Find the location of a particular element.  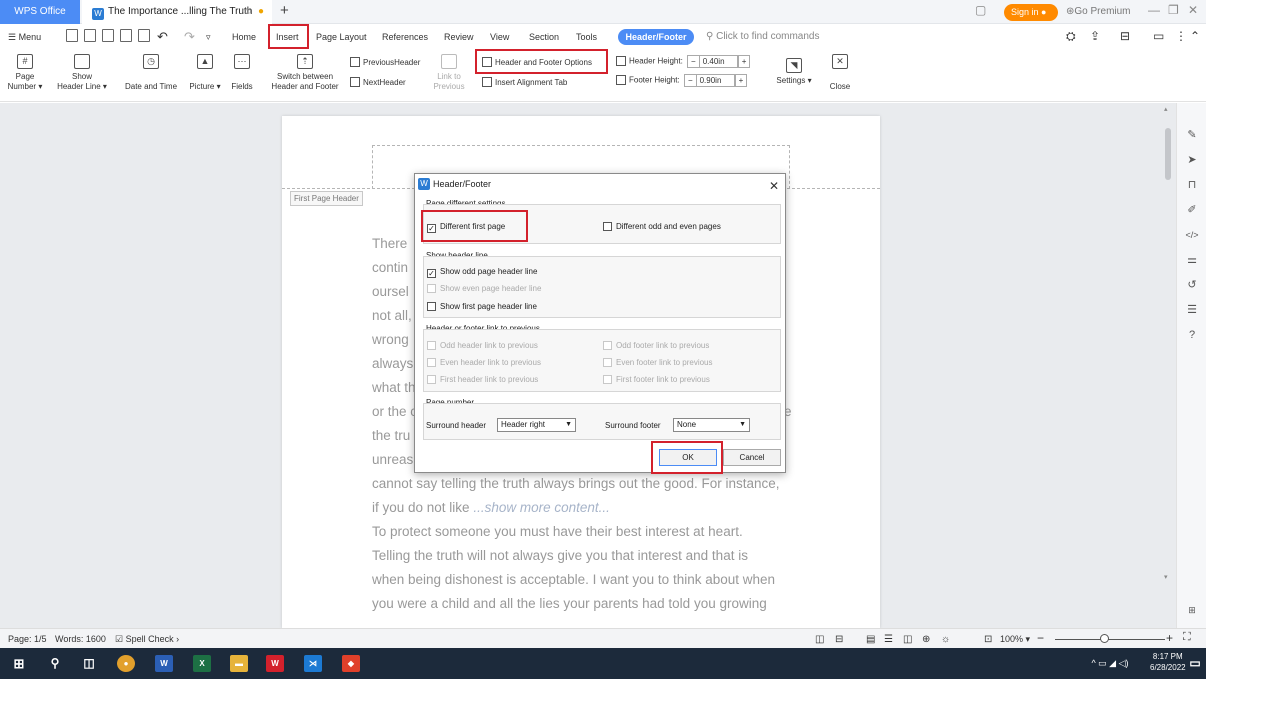

different-odd-even-checkbox: Different odd and even pages is located at coordinates (662, 226).